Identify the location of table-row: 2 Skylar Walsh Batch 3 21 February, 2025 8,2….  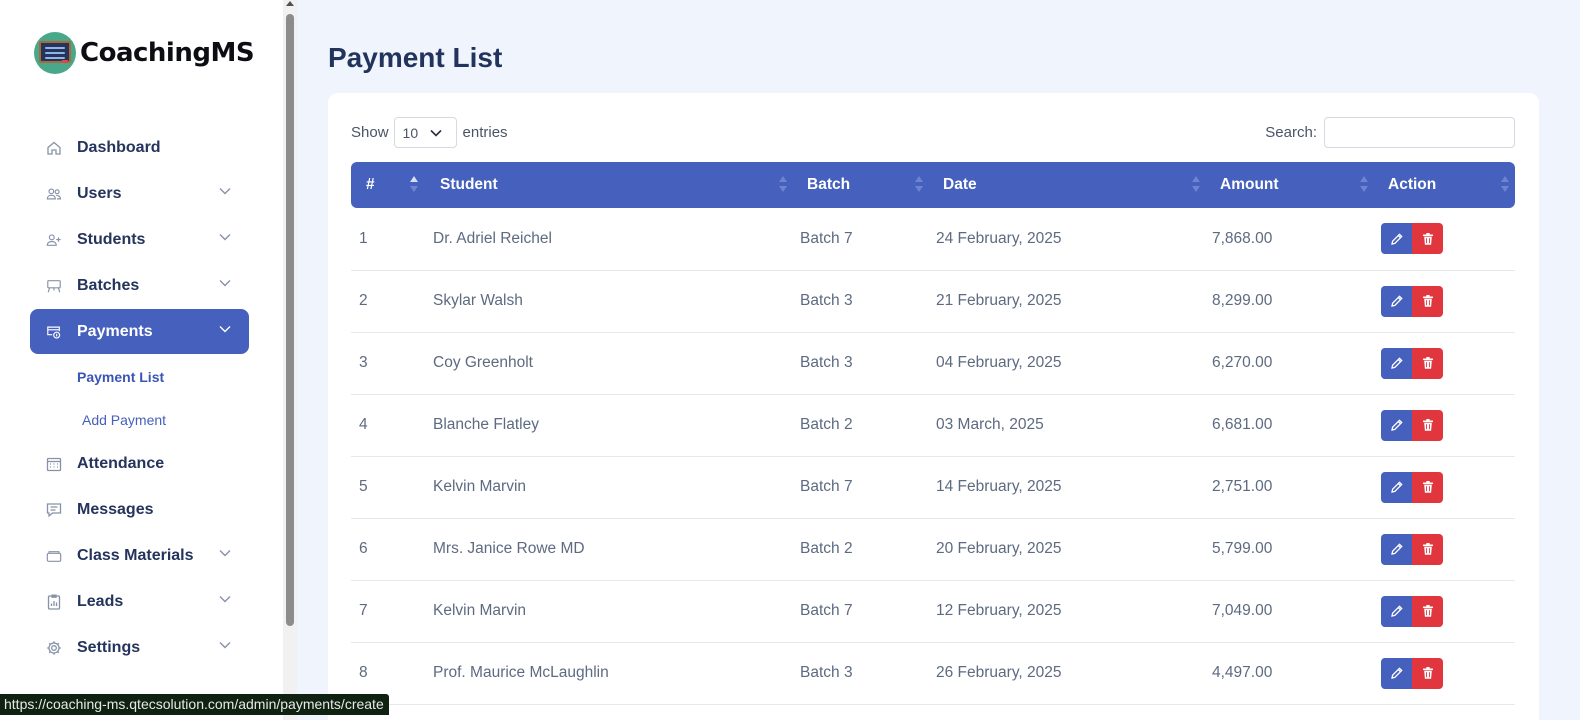
(933, 301).